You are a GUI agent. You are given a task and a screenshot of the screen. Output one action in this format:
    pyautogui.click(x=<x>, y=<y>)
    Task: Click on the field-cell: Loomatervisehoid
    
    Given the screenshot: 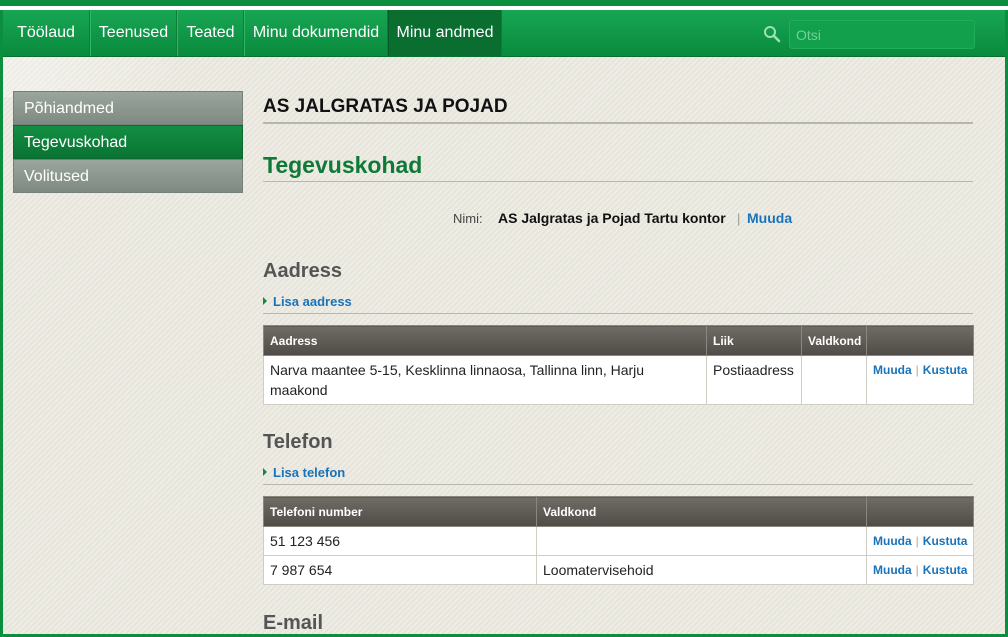 What is the action you would take?
    pyautogui.click(x=701, y=570)
    